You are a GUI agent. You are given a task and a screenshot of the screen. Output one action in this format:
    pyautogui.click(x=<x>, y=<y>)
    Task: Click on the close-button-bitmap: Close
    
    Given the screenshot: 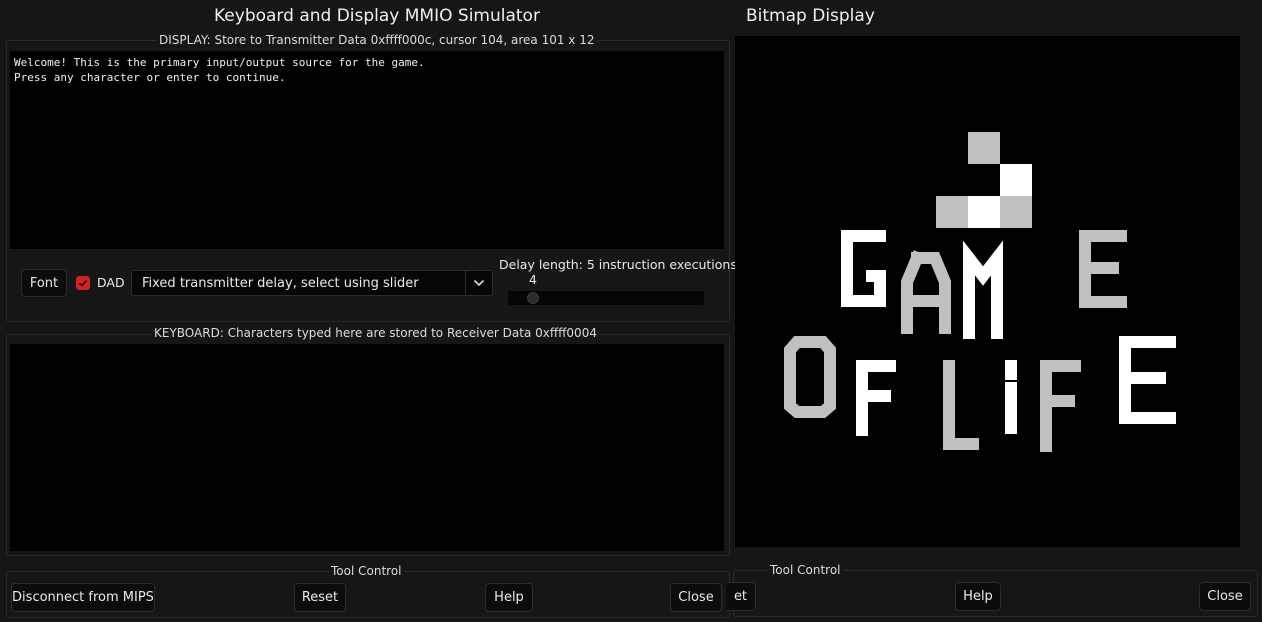 What is the action you would take?
    pyautogui.click(x=1225, y=596)
    